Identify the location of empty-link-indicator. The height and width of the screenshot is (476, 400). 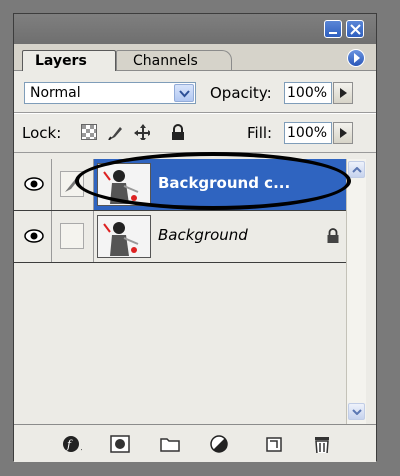
(72, 236).